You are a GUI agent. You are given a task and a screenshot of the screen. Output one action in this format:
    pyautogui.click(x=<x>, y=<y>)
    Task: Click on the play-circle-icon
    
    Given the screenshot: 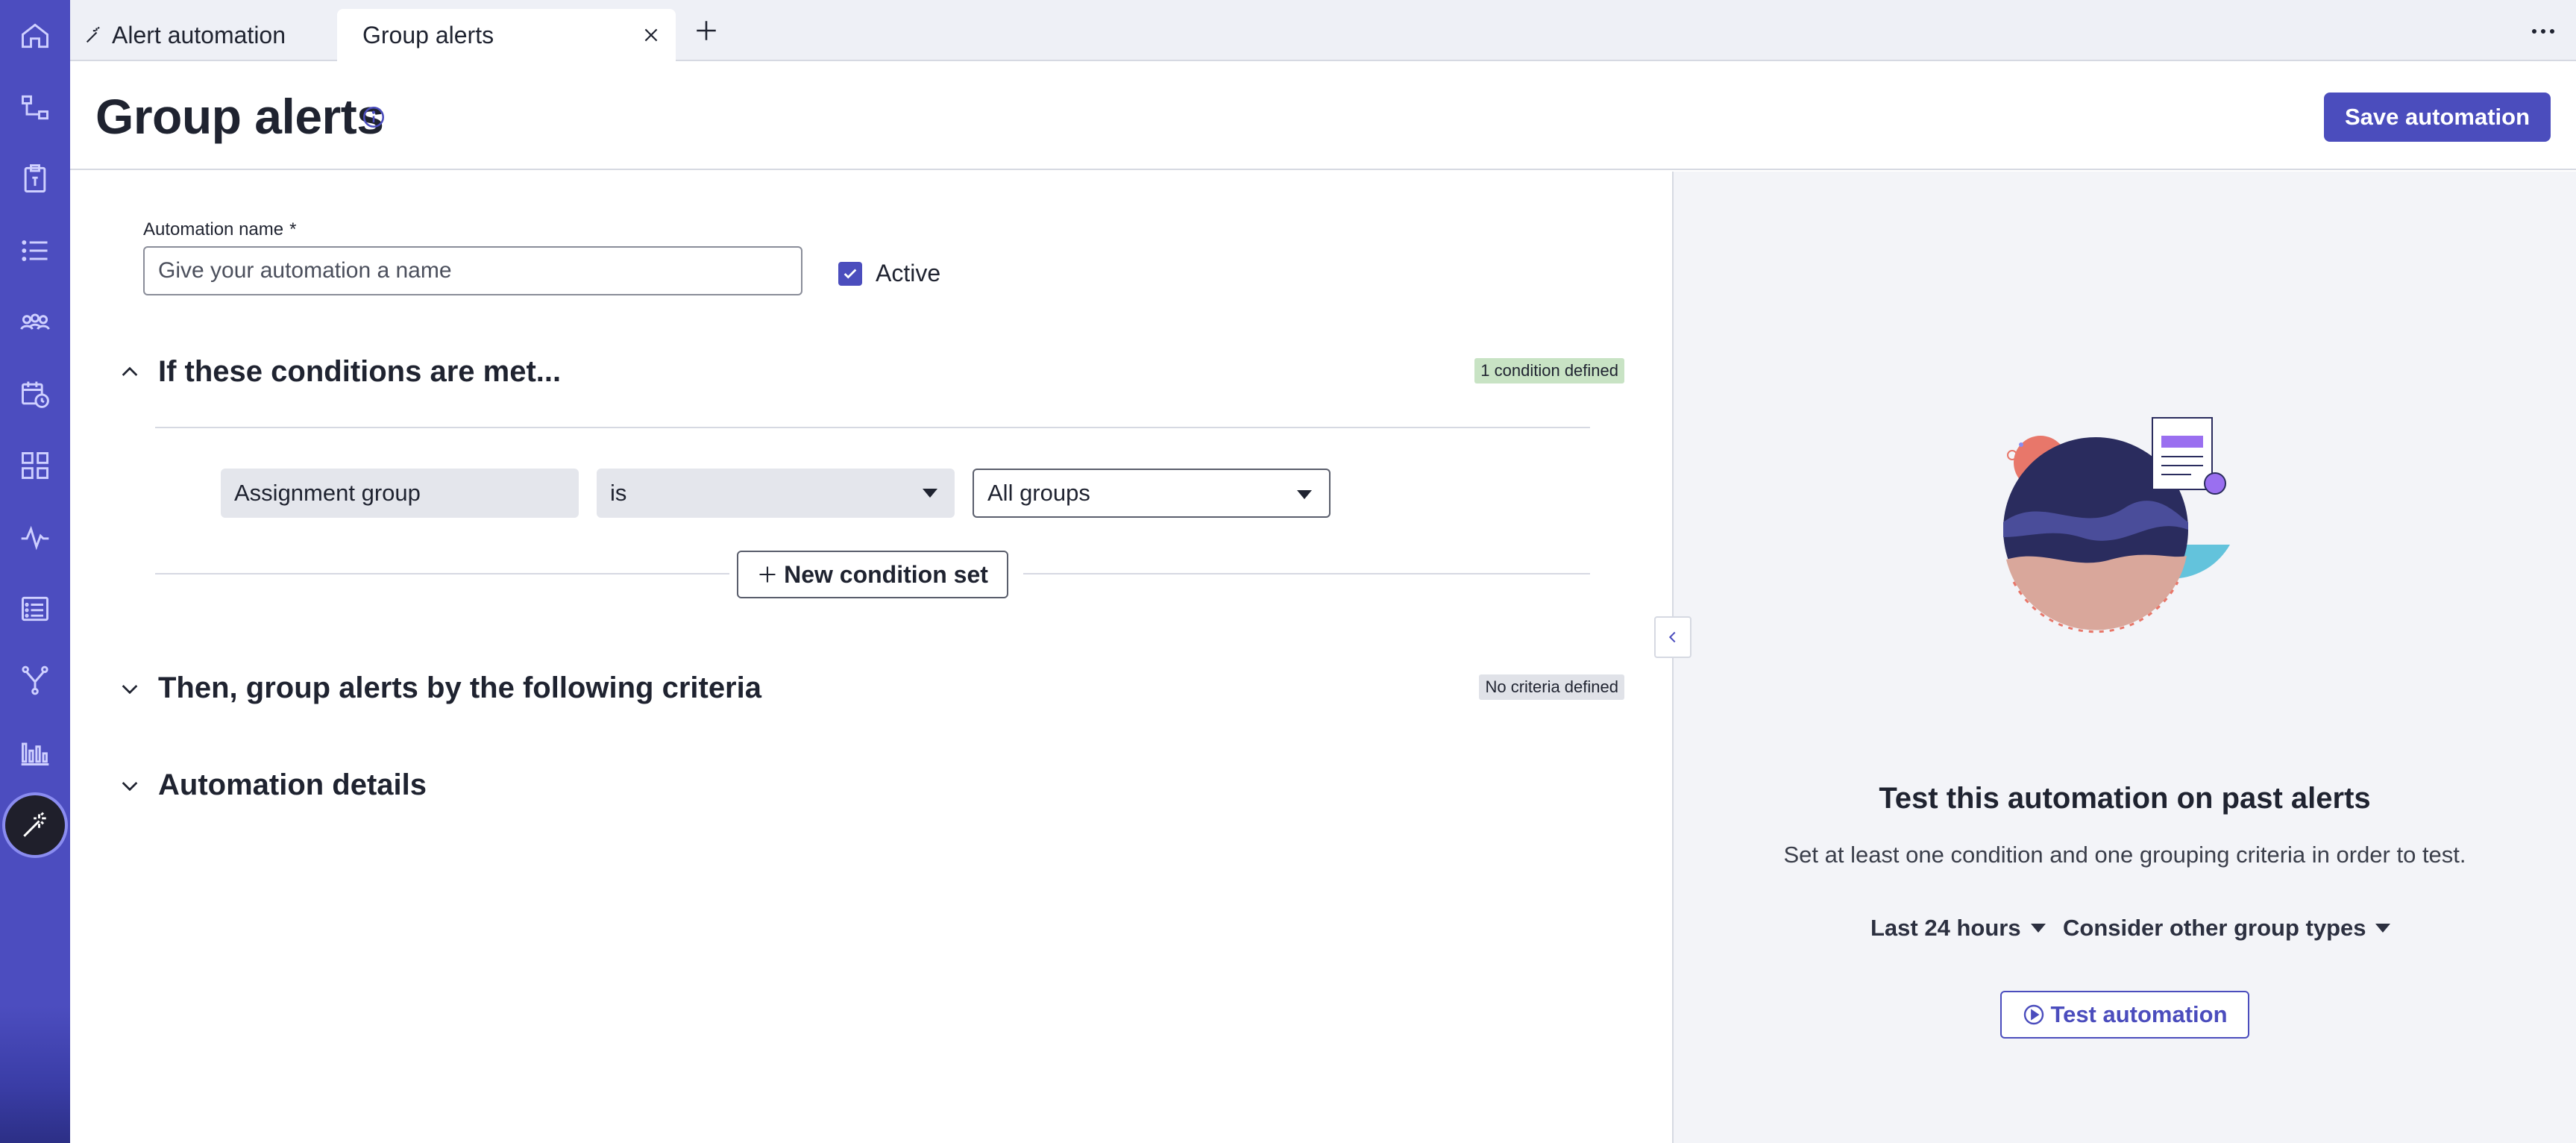 What is the action you would take?
    pyautogui.click(x=2034, y=1015)
    